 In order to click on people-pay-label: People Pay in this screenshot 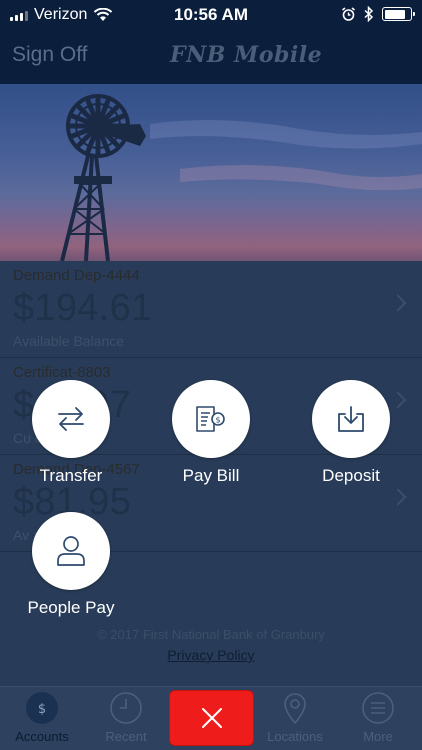, I will do `click(71, 607)`.